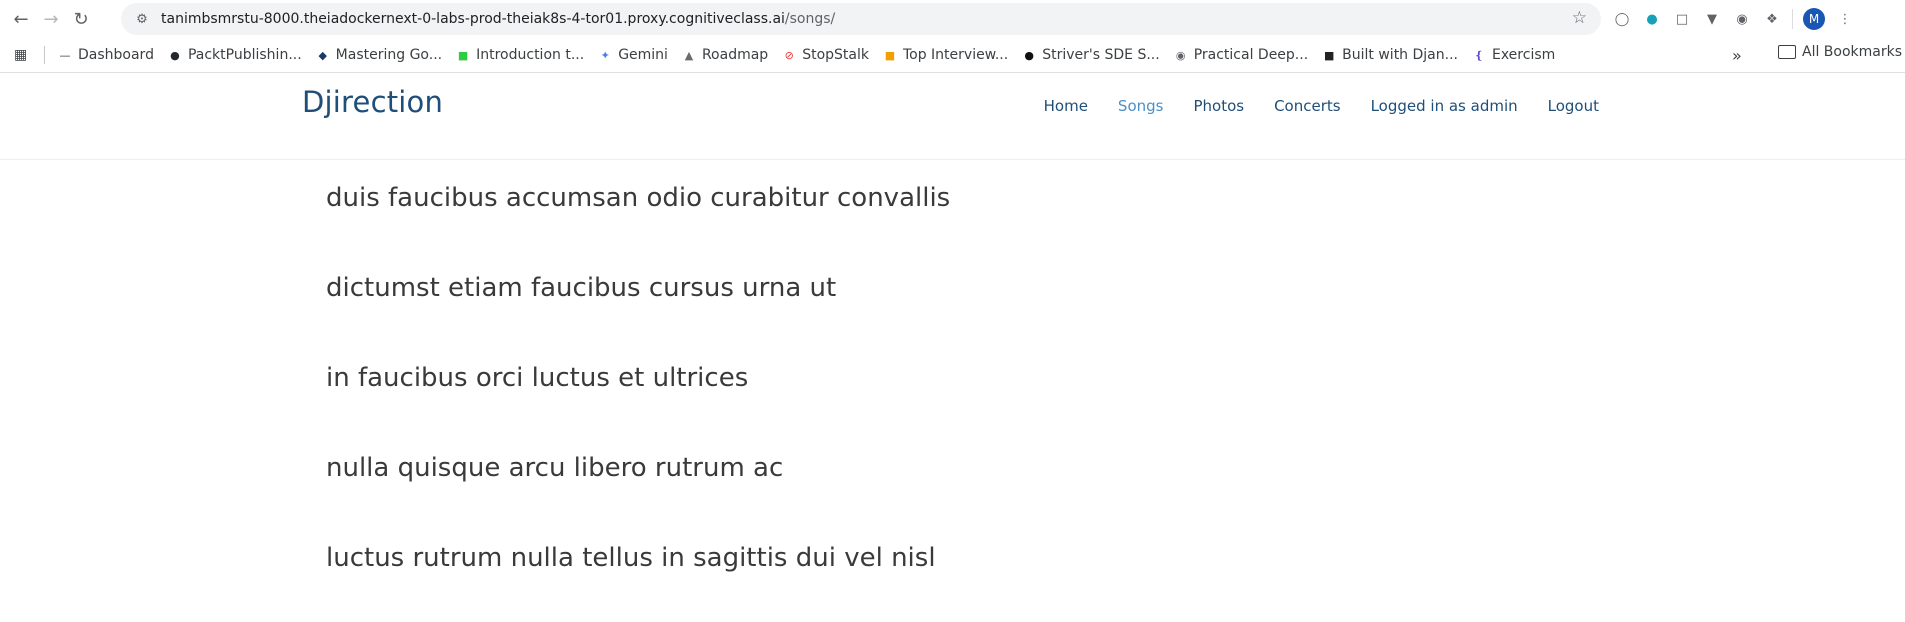 The width and height of the screenshot is (1905, 622). What do you see at coordinates (1444, 106) in the screenshot?
I see `nav-link-logged-in-as-admin: Logged in as admin` at bounding box center [1444, 106].